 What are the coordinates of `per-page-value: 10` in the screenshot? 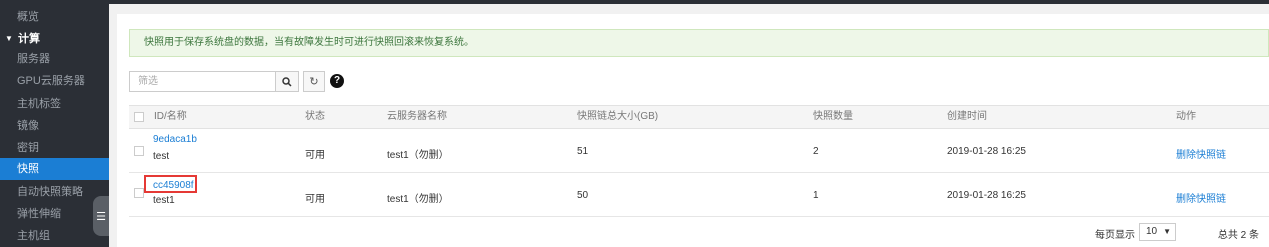 It's located at (1152, 231).